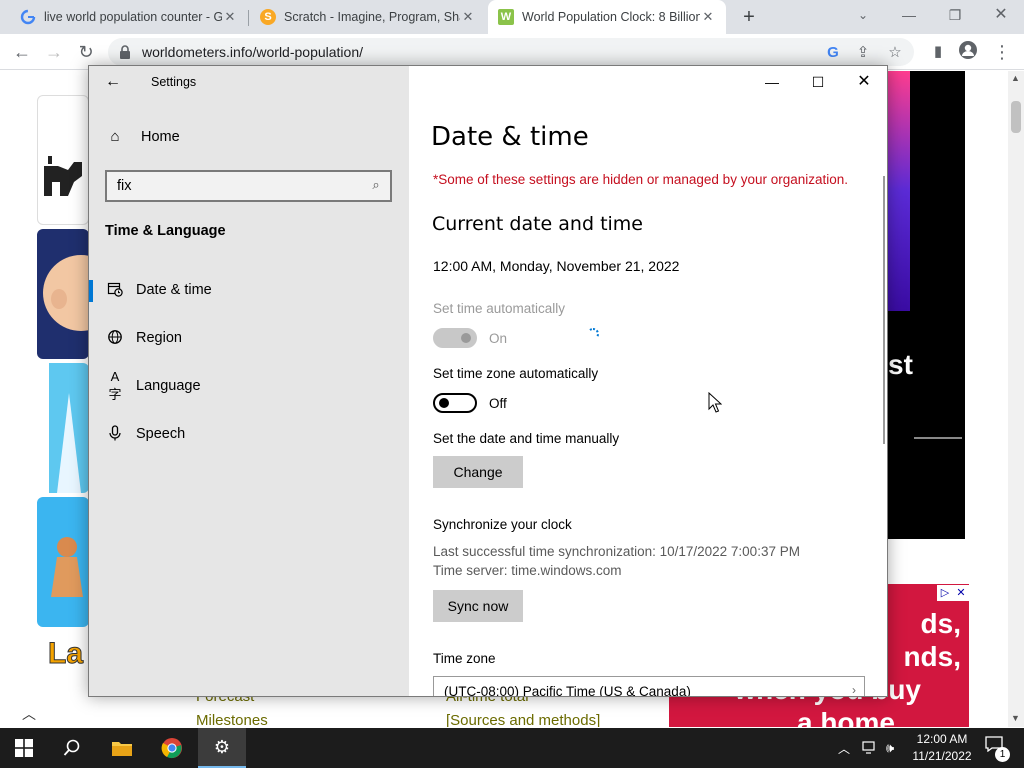 This screenshot has height=768, width=1024. Describe the element at coordinates (1001, 16) in the screenshot. I see `close-window-icon: ✕` at that location.